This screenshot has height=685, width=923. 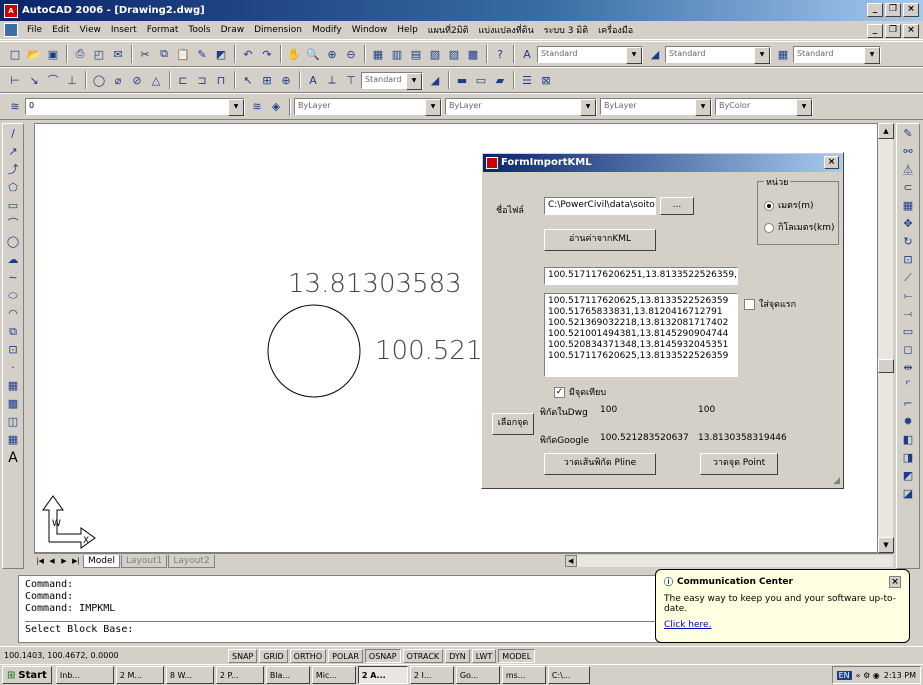 I want to click on diameter-icon: ⊘, so click(x=137, y=80).